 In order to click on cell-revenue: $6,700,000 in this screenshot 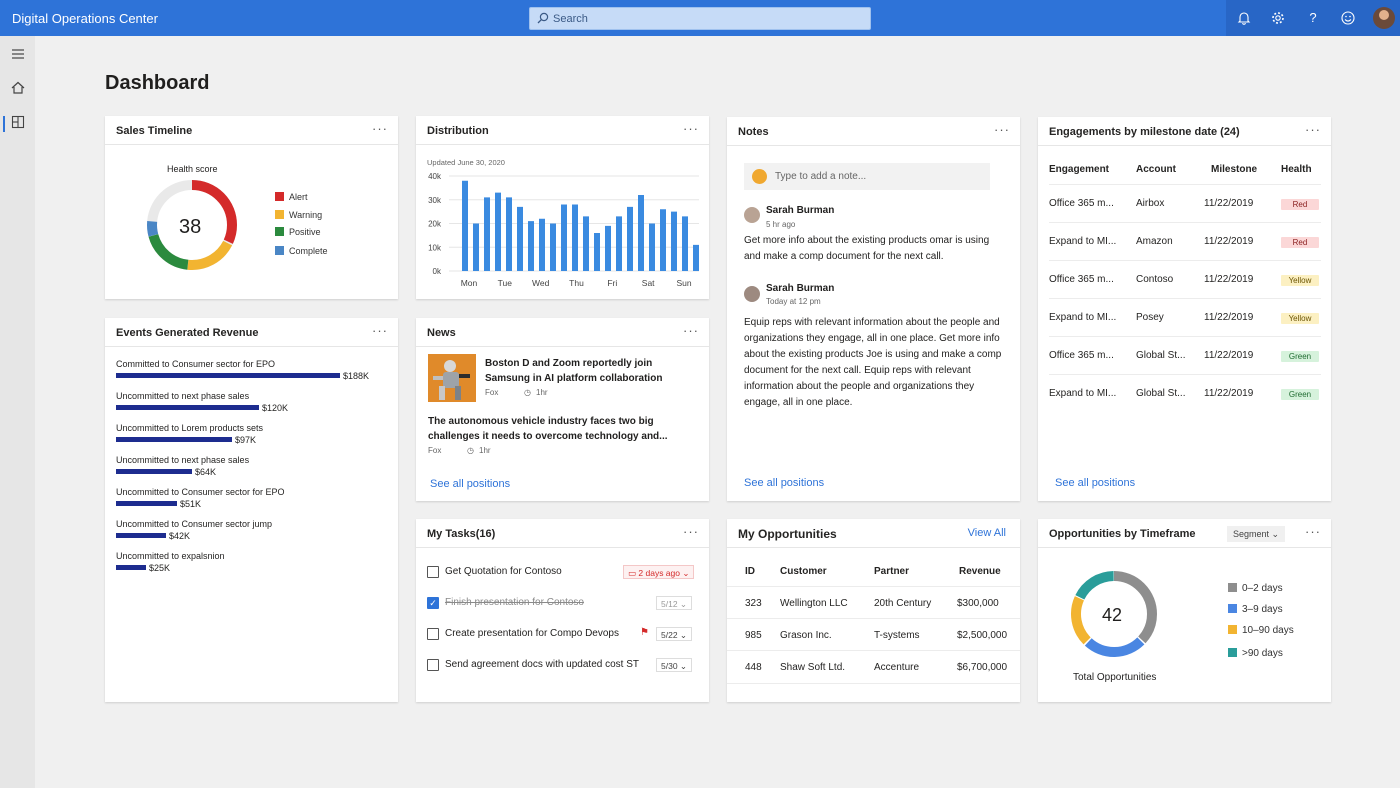, I will do `click(982, 667)`.